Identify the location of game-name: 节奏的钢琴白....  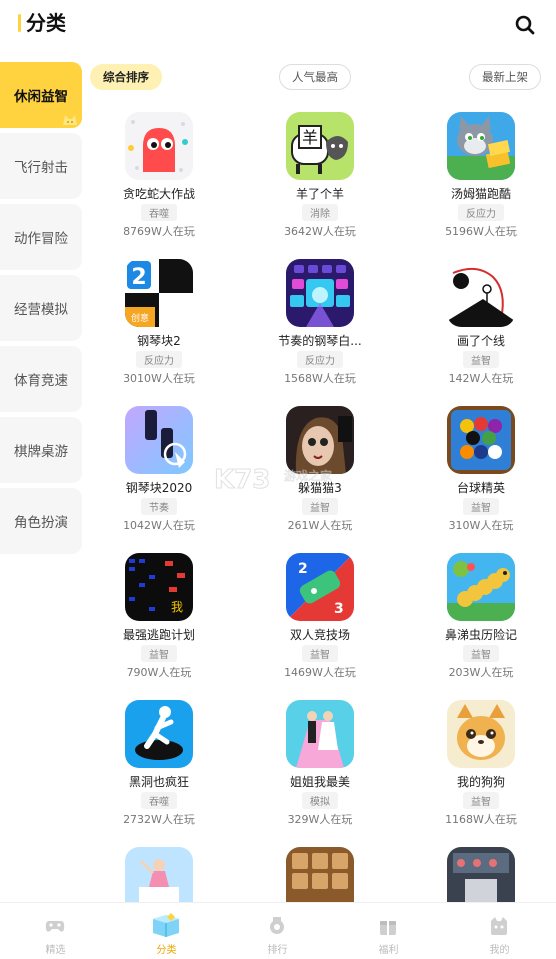
(320, 341).